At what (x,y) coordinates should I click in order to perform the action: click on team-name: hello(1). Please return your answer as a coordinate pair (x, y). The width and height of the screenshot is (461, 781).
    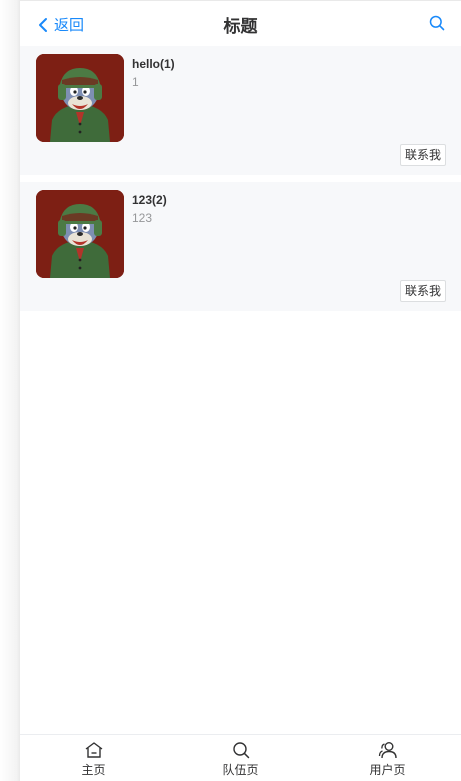
    Looking at the image, I should click on (153, 64).